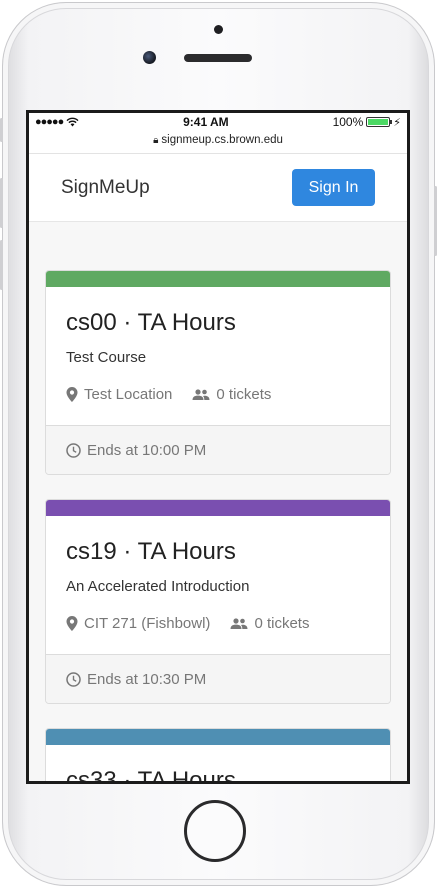  I want to click on battery-icon, so click(379, 122).